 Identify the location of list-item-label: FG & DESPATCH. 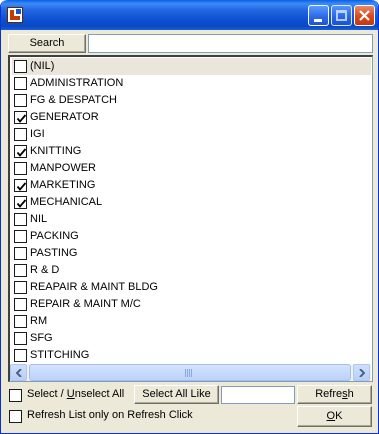
(73, 100).